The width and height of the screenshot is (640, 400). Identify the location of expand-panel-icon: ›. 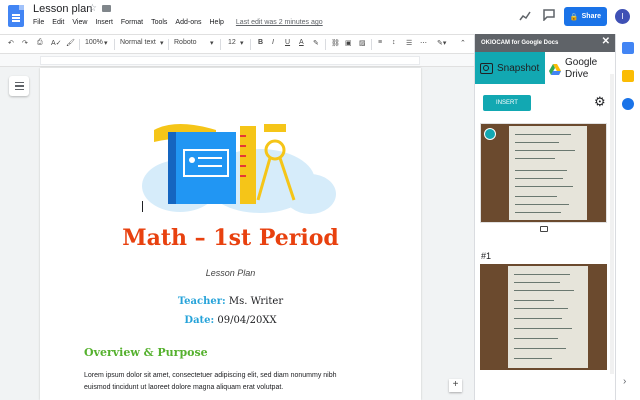
(624, 381).